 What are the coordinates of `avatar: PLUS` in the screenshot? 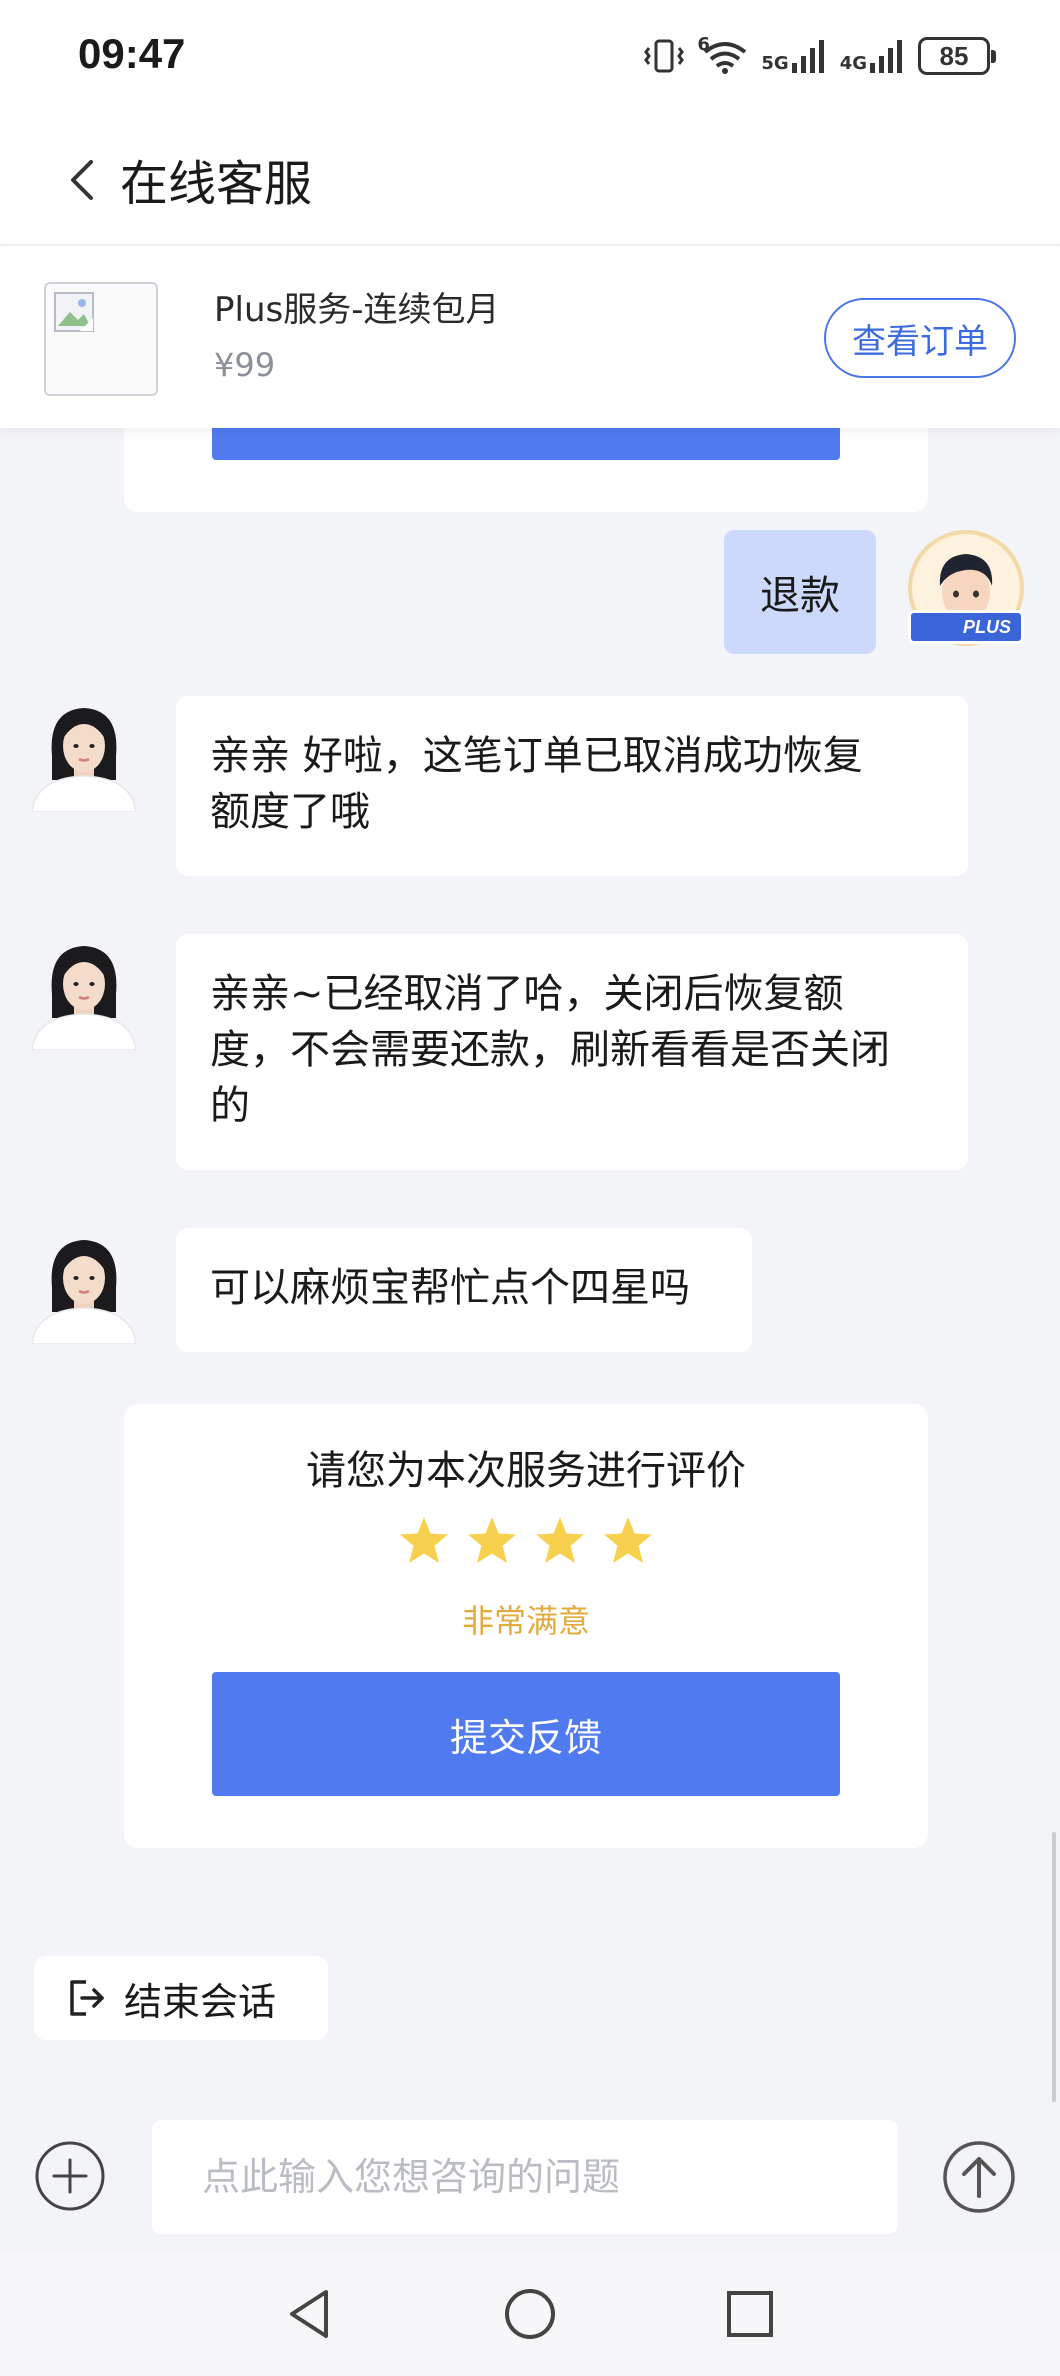 It's located at (966, 588).